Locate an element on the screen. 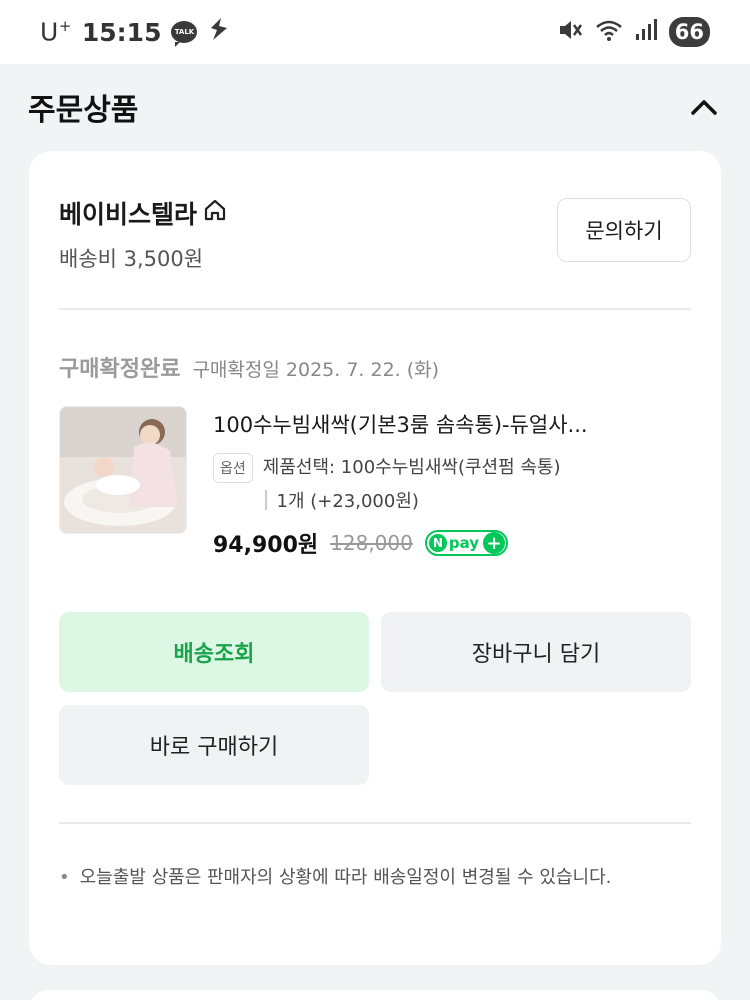 The height and width of the screenshot is (1000, 750). product-image is located at coordinates (123, 470).